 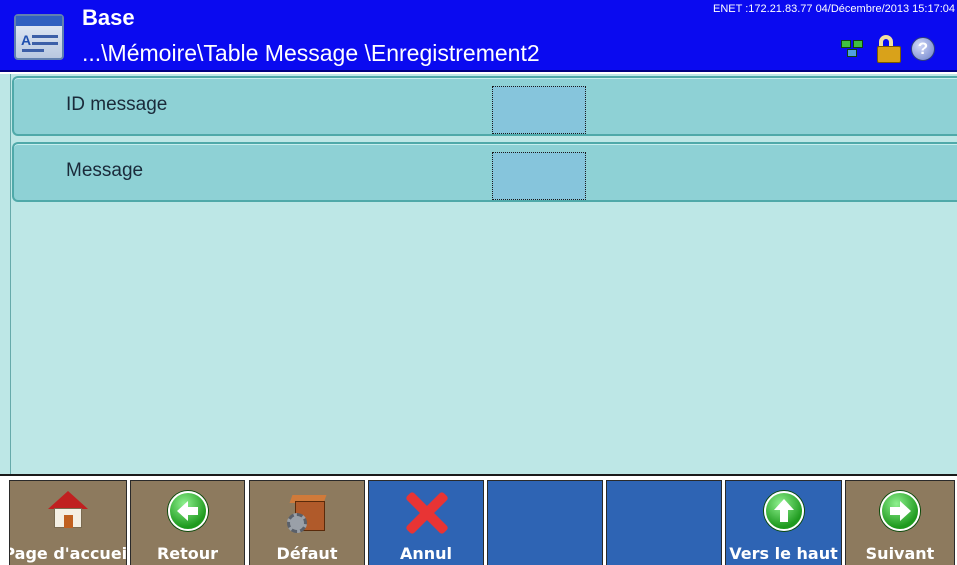 I want to click on help-icon: ?, so click(x=923, y=49).